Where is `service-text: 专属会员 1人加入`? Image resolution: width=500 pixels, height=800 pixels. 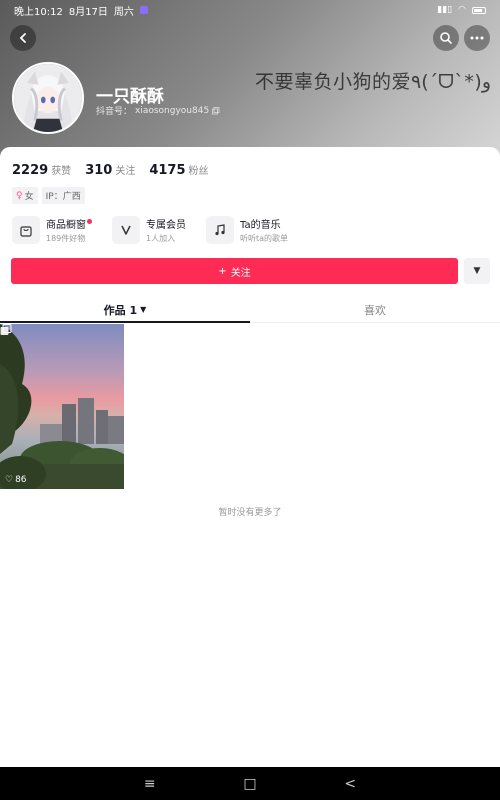
service-text: 专属会员 1人加入 is located at coordinates (166, 230).